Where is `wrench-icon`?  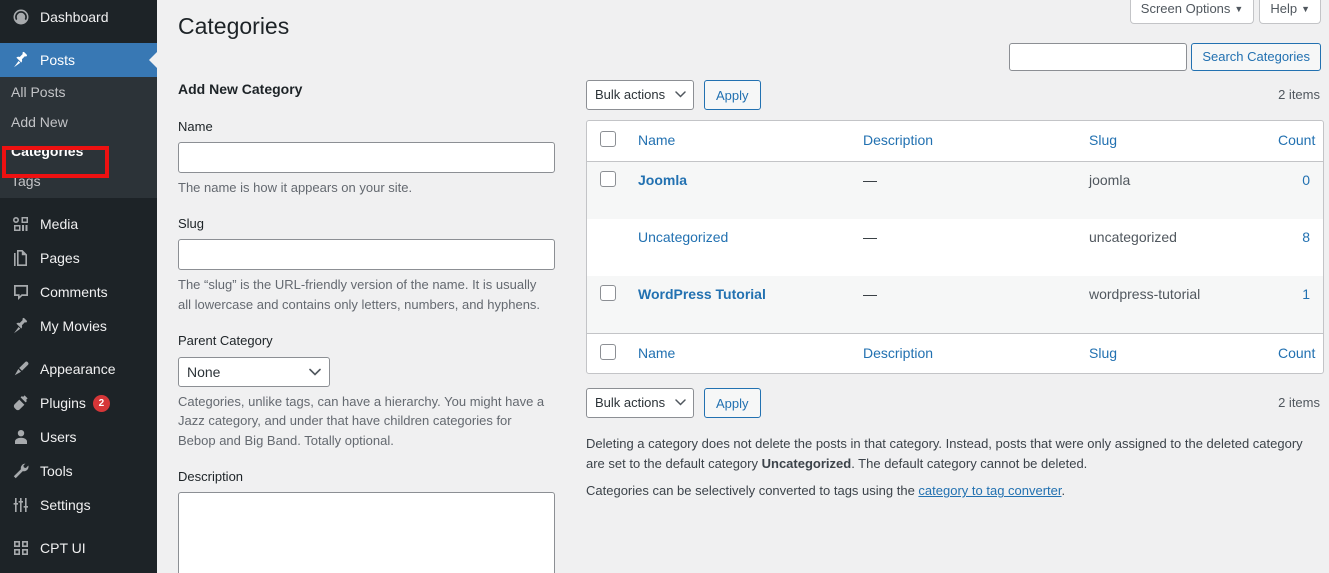
wrench-icon is located at coordinates (21, 471).